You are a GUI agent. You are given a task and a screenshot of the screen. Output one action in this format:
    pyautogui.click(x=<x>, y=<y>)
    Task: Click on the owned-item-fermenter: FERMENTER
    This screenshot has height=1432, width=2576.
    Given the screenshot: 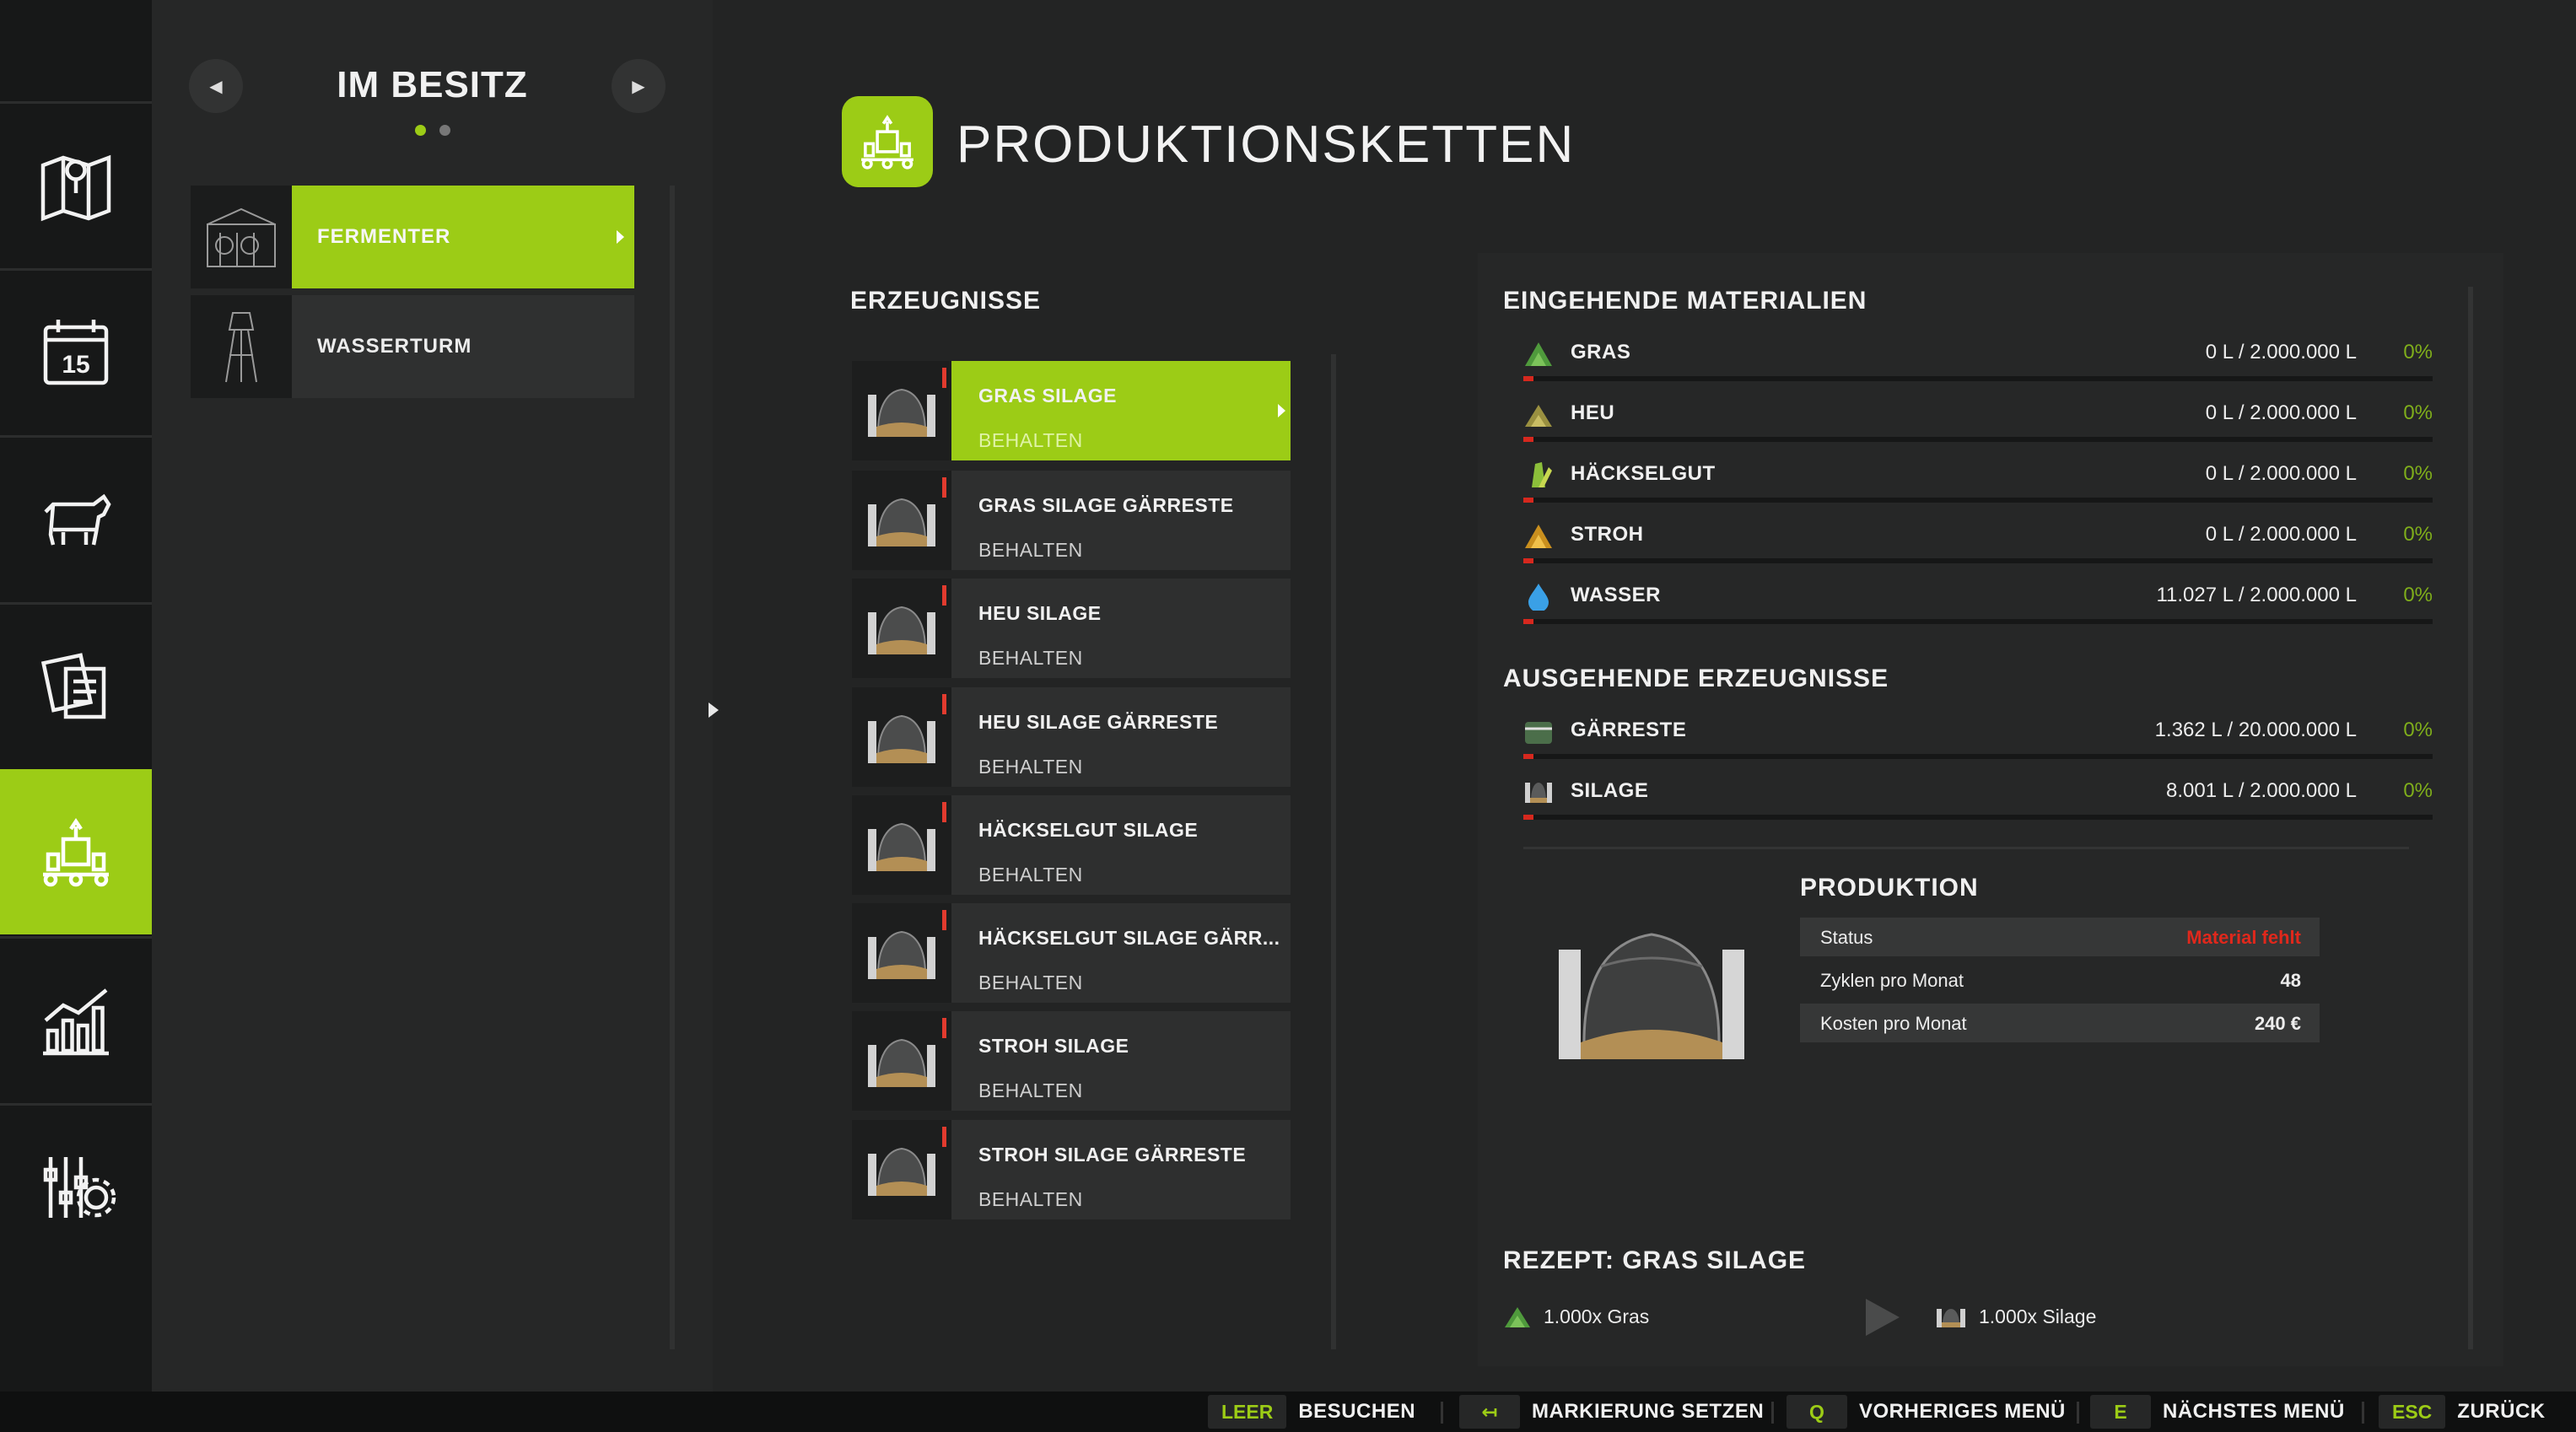 What is the action you would take?
    pyautogui.click(x=412, y=237)
    